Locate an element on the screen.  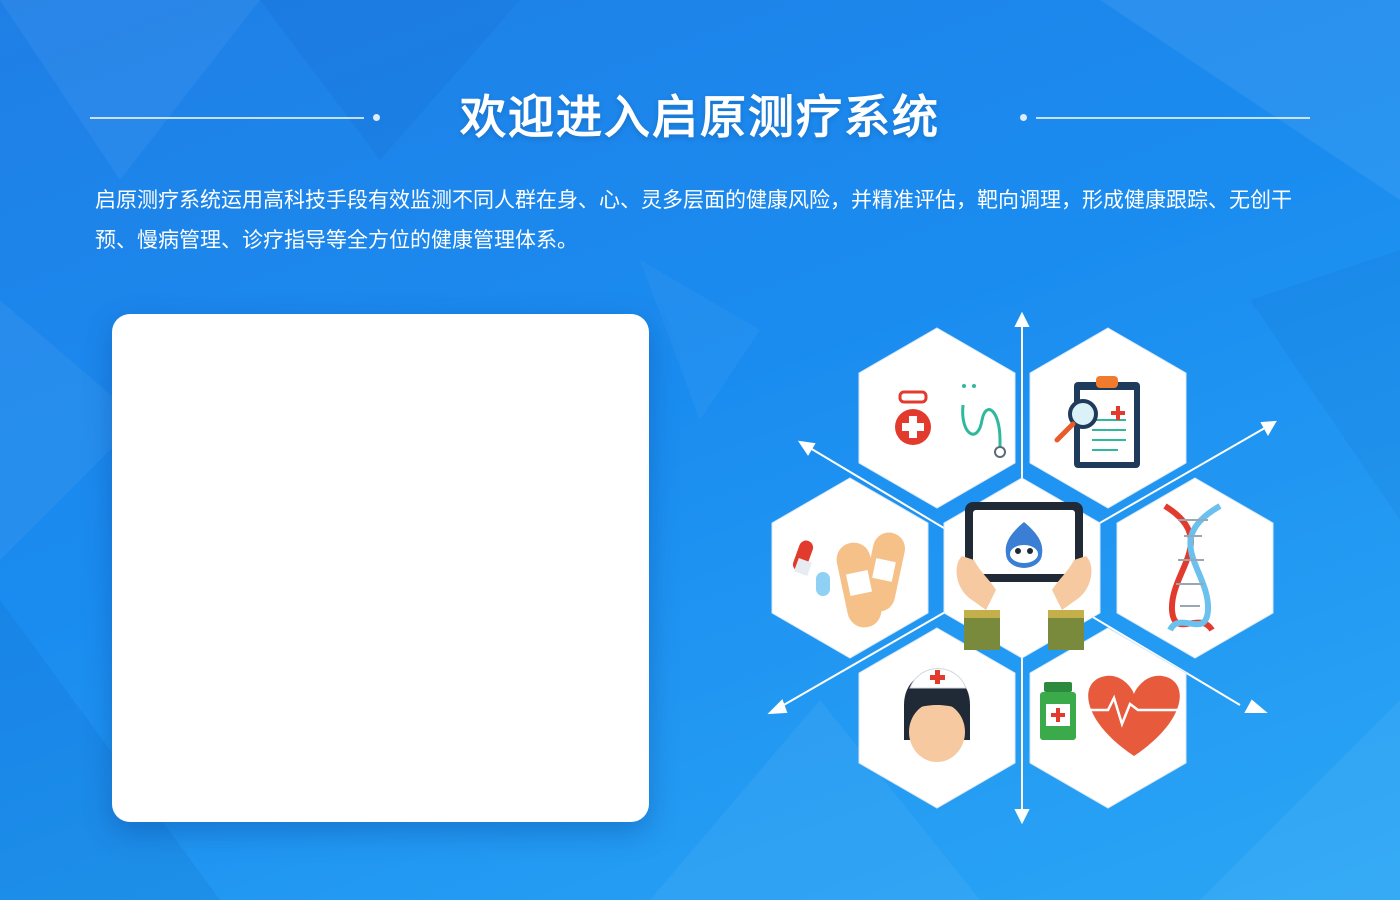
nurse-icon is located at coordinates (937, 715).